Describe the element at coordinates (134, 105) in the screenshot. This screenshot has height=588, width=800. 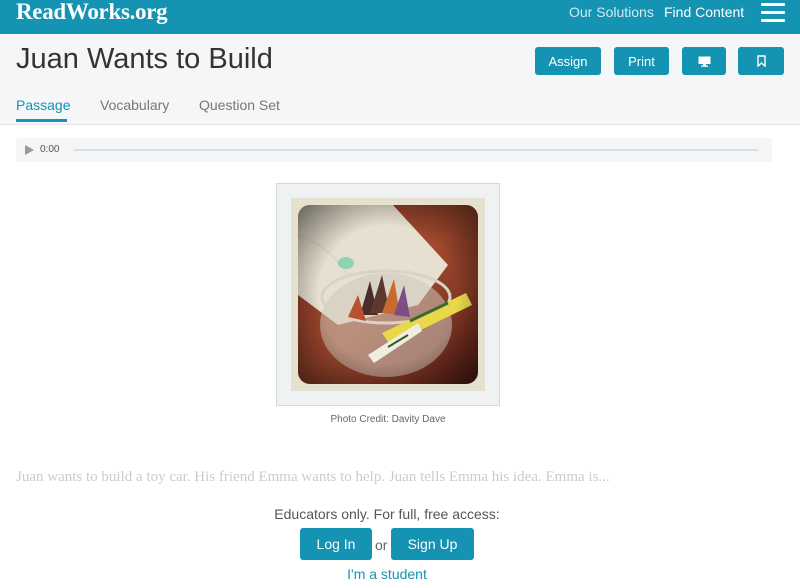
I see `tab-vocabulary: Vocabulary` at that location.